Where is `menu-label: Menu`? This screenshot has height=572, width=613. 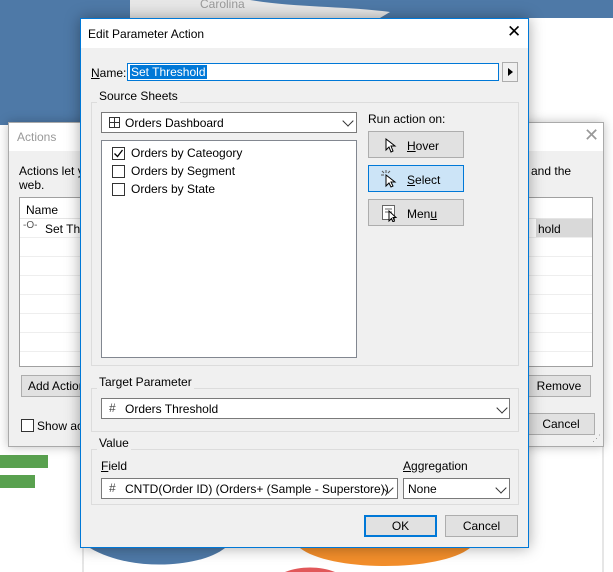
menu-label: Menu is located at coordinates (422, 214).